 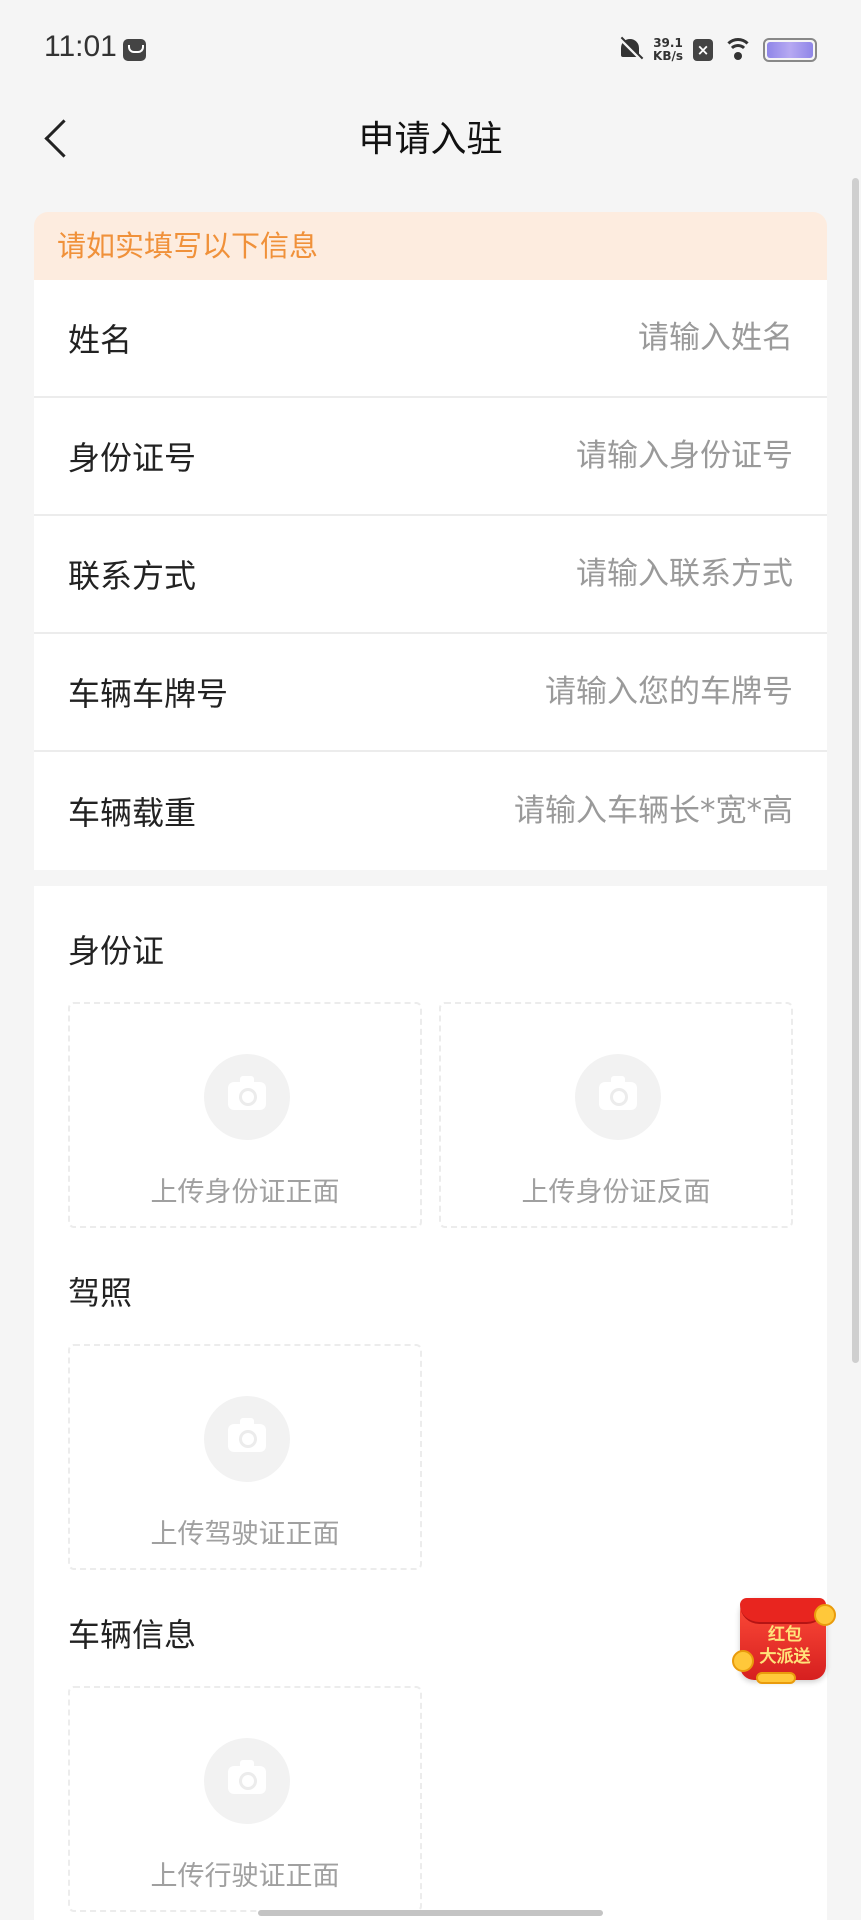 What do you see at coordinates (717, 50) in the screenshot?
I see `status-icons: 39.1 KB/s ×` at bounding box center [717, 50].